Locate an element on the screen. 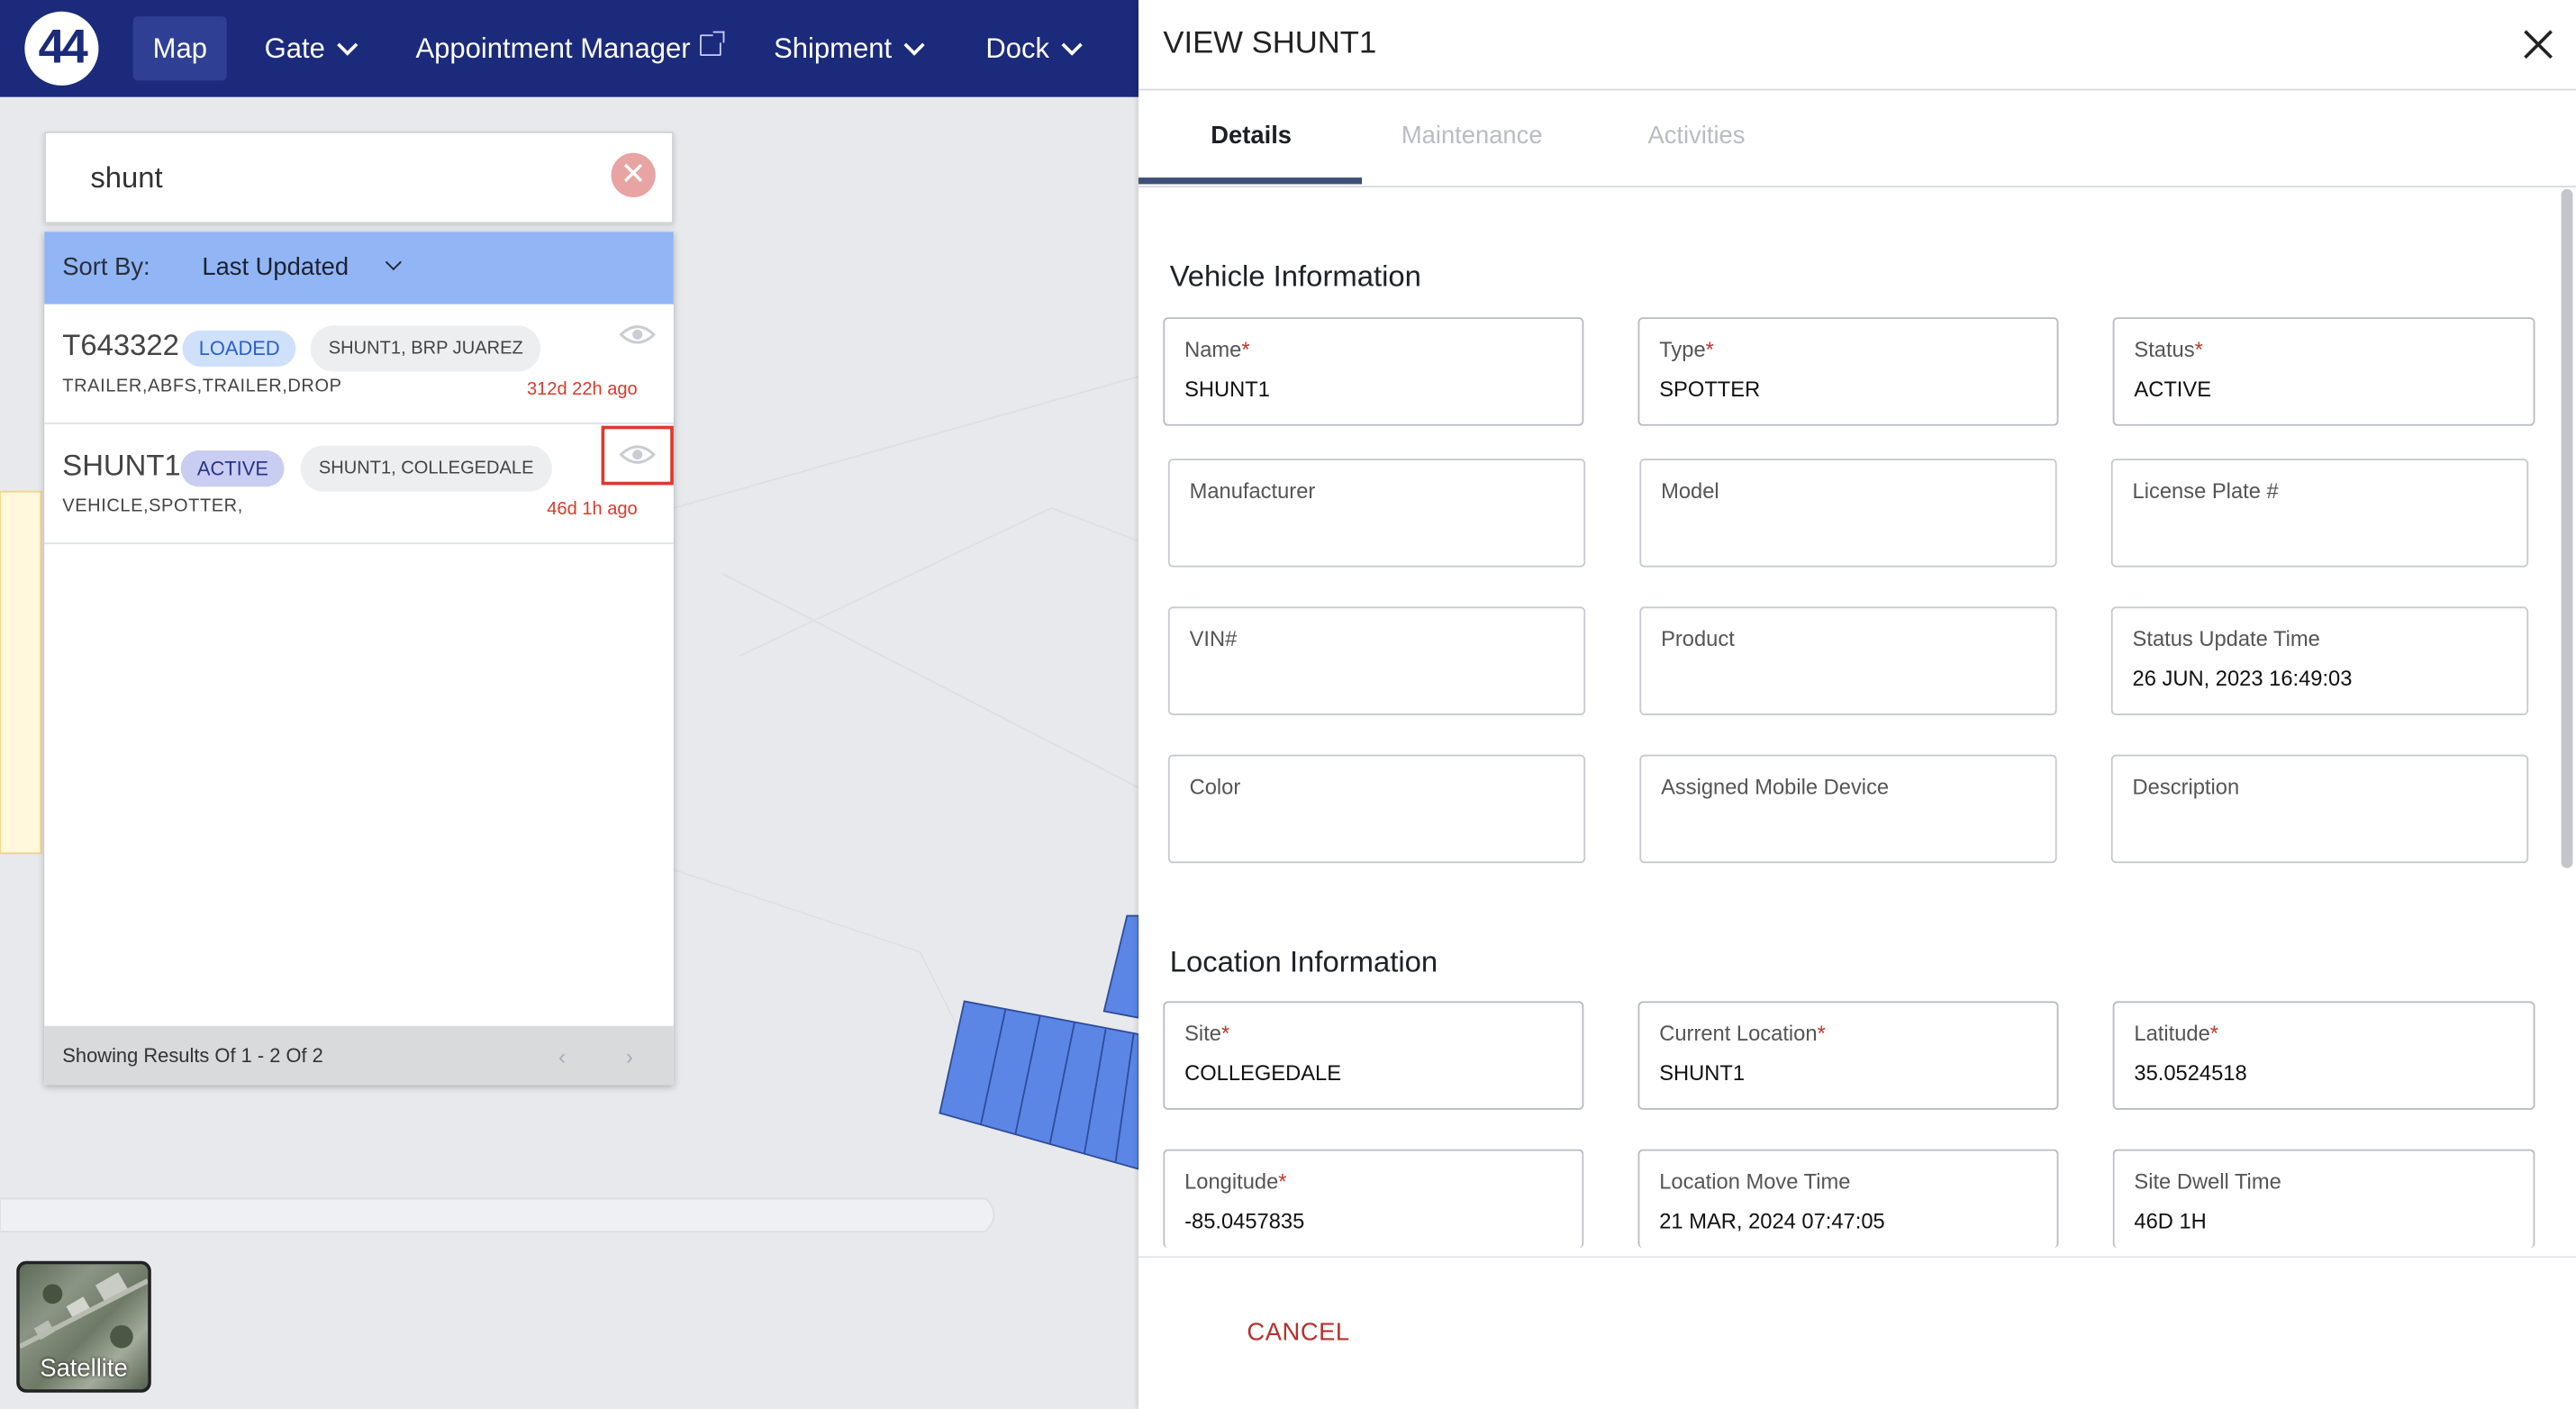 The image size is (2576, 1409). license-plate-field: License Plate # is located at coordinates (2319, 513).